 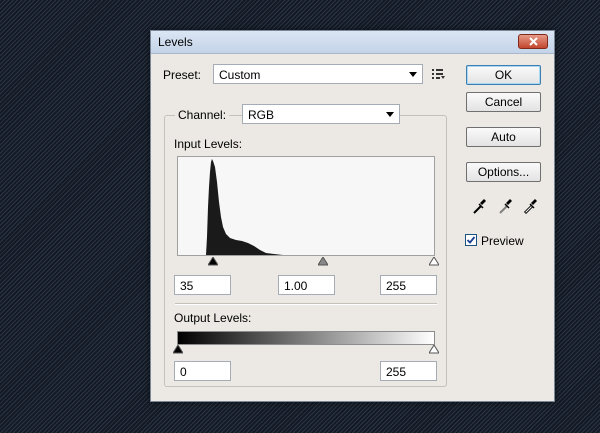 I want to click on input-white-value: 255, so click(x=396, y=286).